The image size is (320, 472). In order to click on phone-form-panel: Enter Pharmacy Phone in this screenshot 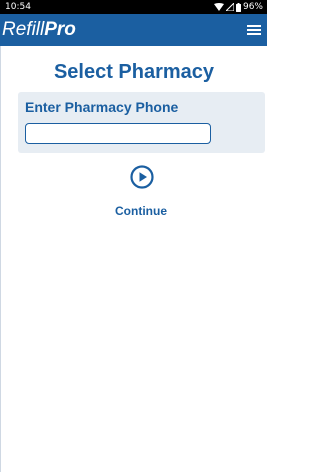, I will do `click(141, 122)`.